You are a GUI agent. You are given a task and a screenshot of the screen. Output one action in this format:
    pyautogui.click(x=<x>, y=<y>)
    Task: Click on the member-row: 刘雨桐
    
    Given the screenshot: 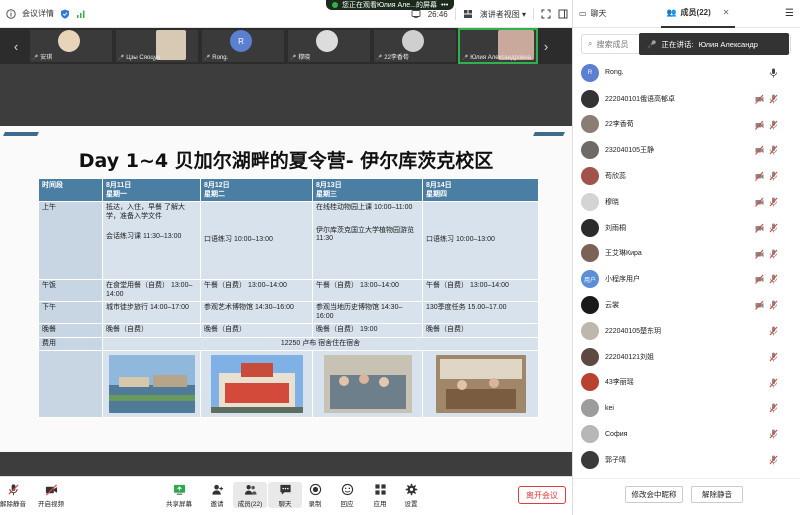 What is the action you would take?
    pyautogui.click(x=686, y=228)
    